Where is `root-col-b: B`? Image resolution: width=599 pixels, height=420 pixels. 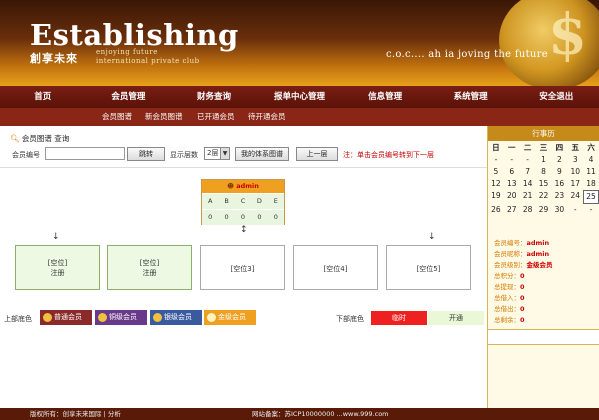
root-col-b: B is located at coordinates (226, 201).